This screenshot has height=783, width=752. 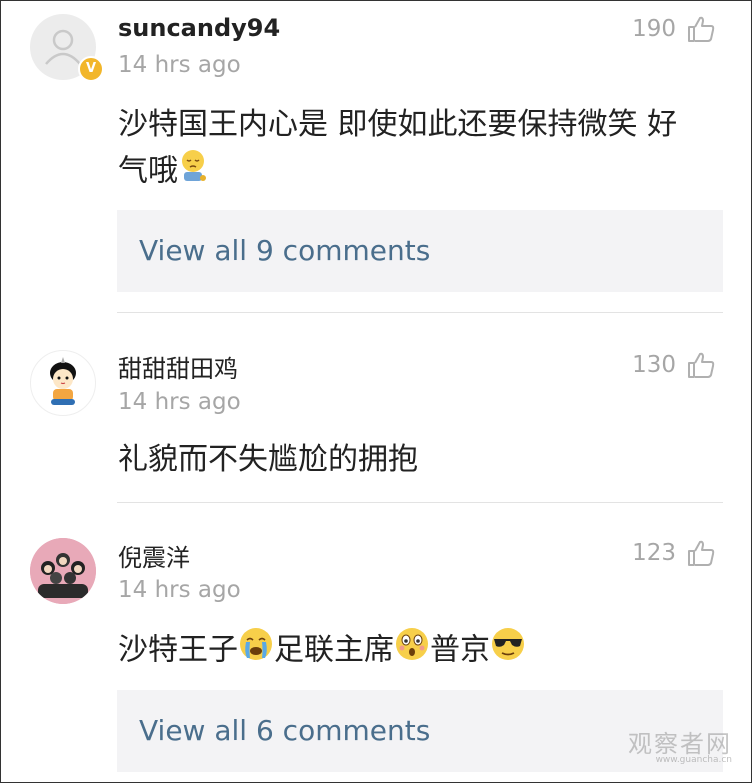 What do you see at coordinates (91, 69) in the screenshot?
I see `verified-badge-icon: V` at bounding box center [91, 69].